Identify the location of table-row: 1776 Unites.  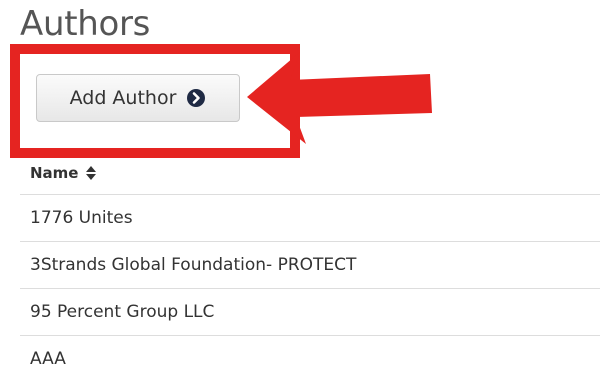
(310, 218).